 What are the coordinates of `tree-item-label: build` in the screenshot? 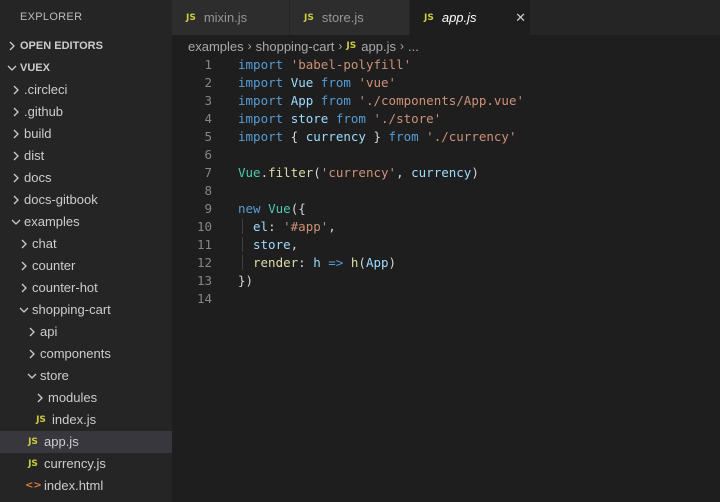 It's located at (38, 133).